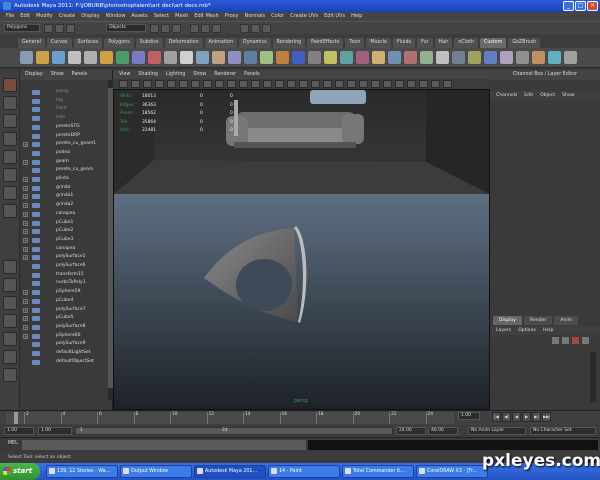 This screenshot has width=600, height=480. What do you see at coordinates (66, 275) in the screenshot?
I see `outliner-item: transform15` at bounding box center [66, 275].